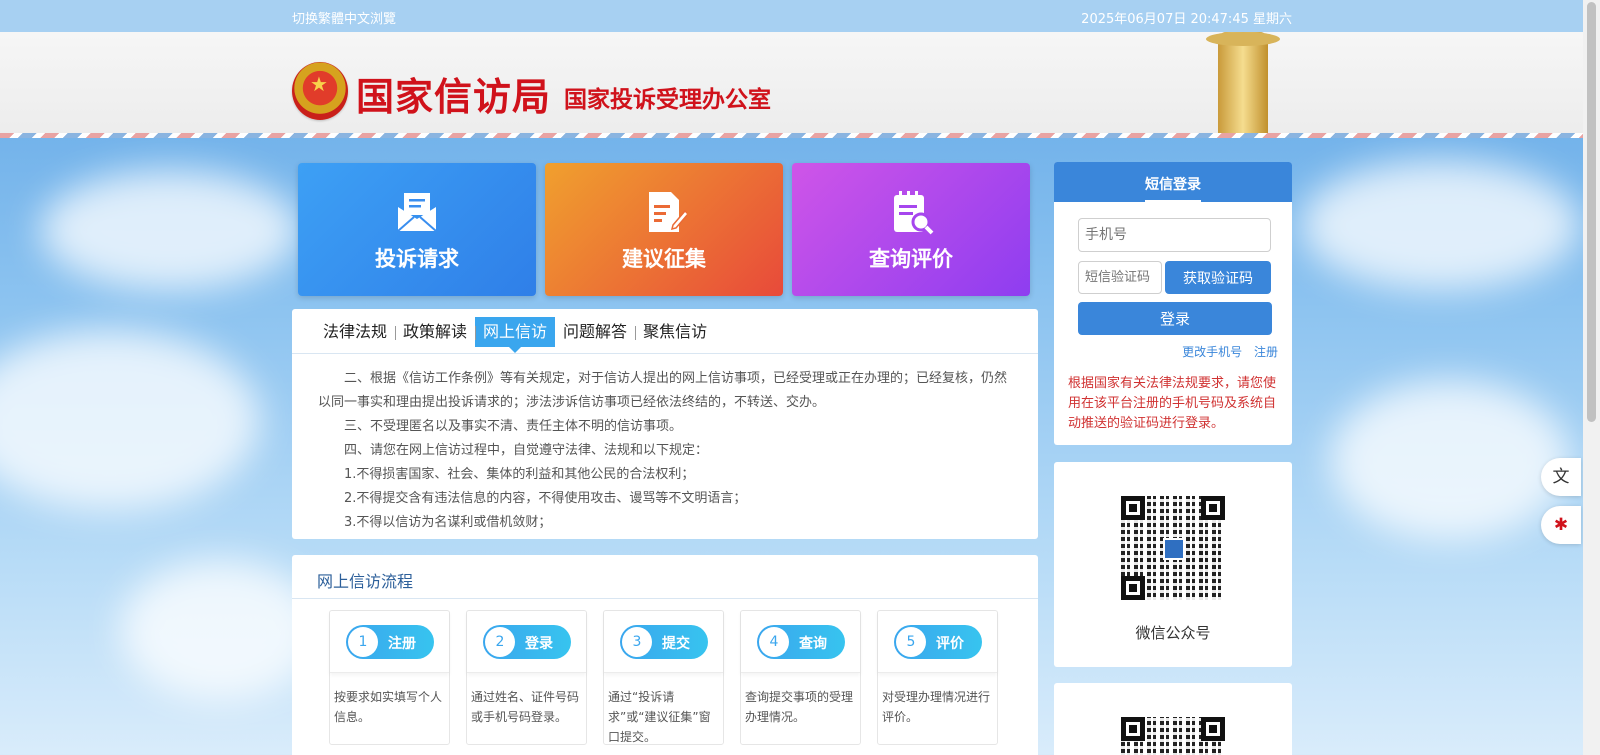  I want to click on step-label: 登录, so click(539, 644).